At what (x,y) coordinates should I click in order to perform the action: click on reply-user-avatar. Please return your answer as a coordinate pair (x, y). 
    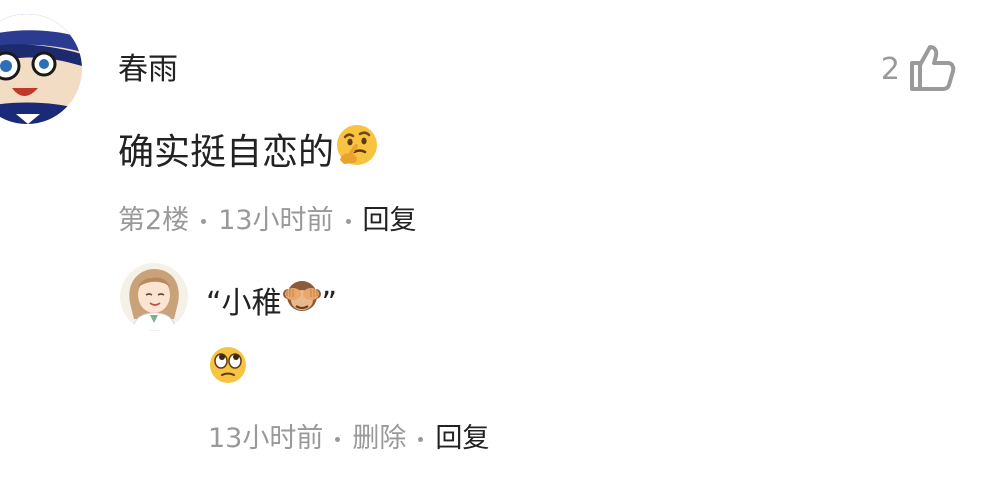
    Looking at the image, I should click on (154, 297).